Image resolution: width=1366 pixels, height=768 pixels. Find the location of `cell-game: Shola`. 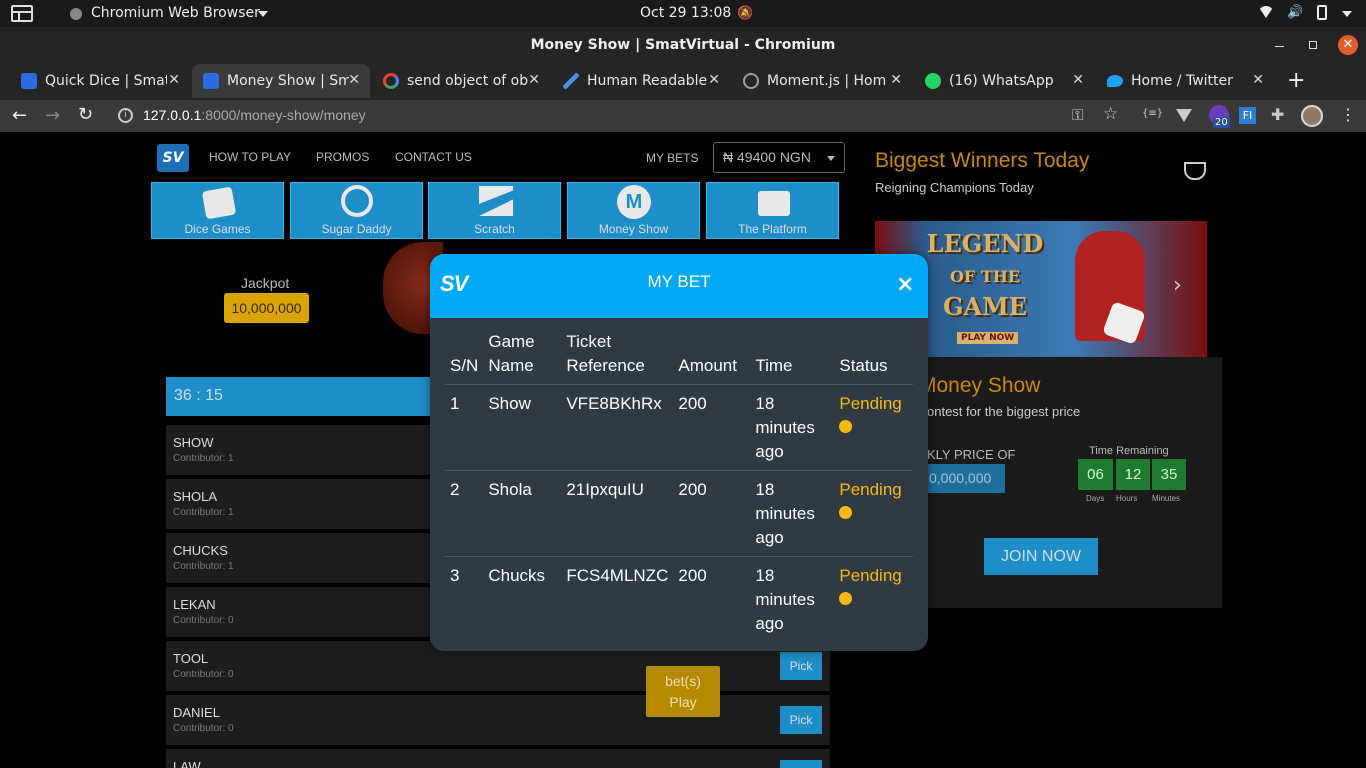

cell-game: Shola is located at coordinates (522, 513).